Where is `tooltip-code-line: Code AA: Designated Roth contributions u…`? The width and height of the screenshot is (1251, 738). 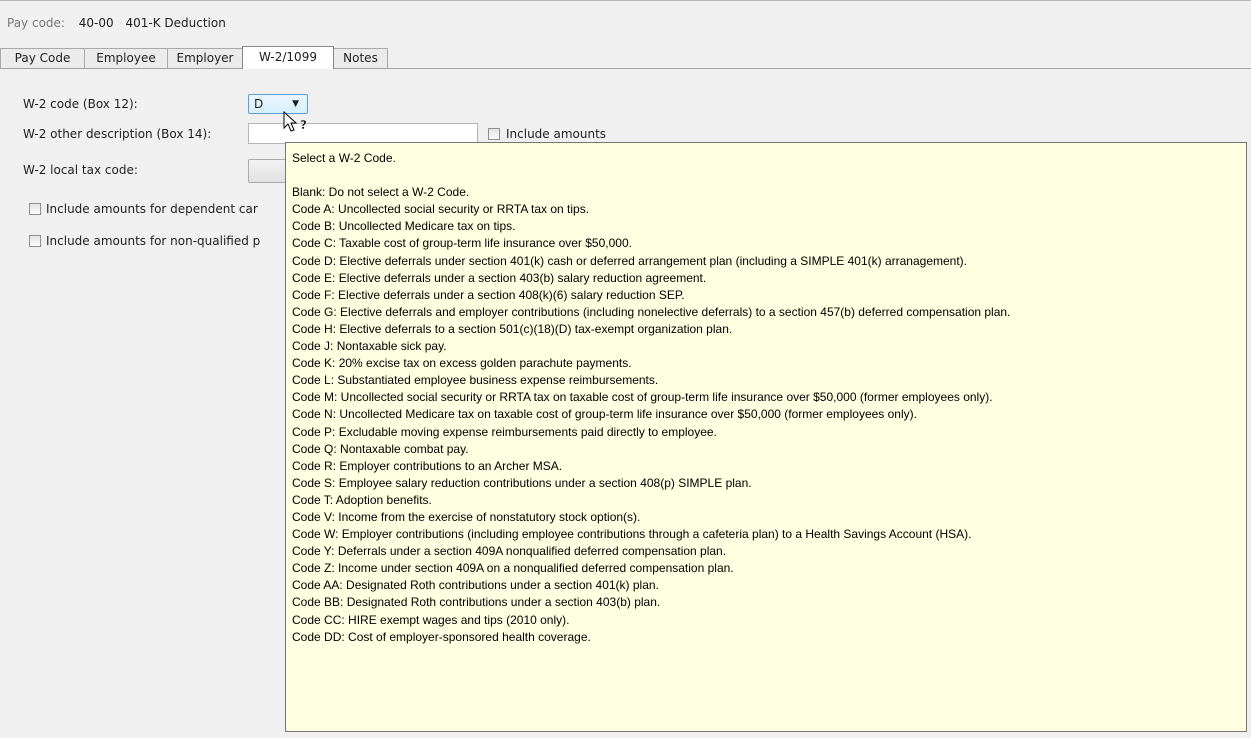
tooltip-code-line: Code AA: Designated Roth contributions u… is located at coordinates (475, 585).